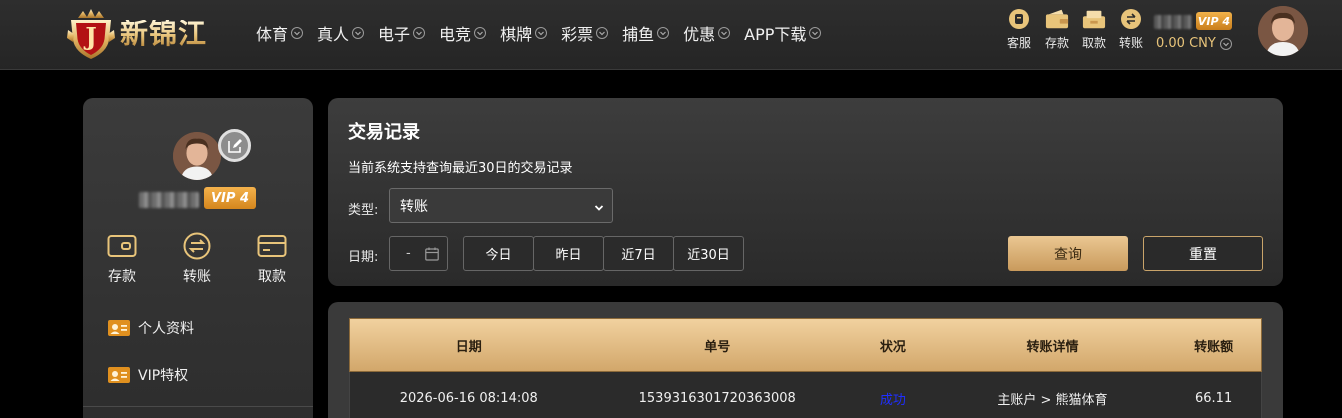  I want to click on nav-item-fishing: 捕鱼, so click(646, 33).